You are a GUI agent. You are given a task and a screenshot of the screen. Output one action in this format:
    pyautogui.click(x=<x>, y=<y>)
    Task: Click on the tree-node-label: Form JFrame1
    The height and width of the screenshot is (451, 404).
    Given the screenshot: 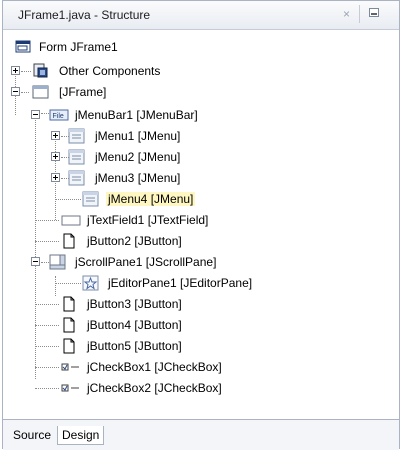 What is the action you would take?
    pyautogui.click(x=78, y=47)
    